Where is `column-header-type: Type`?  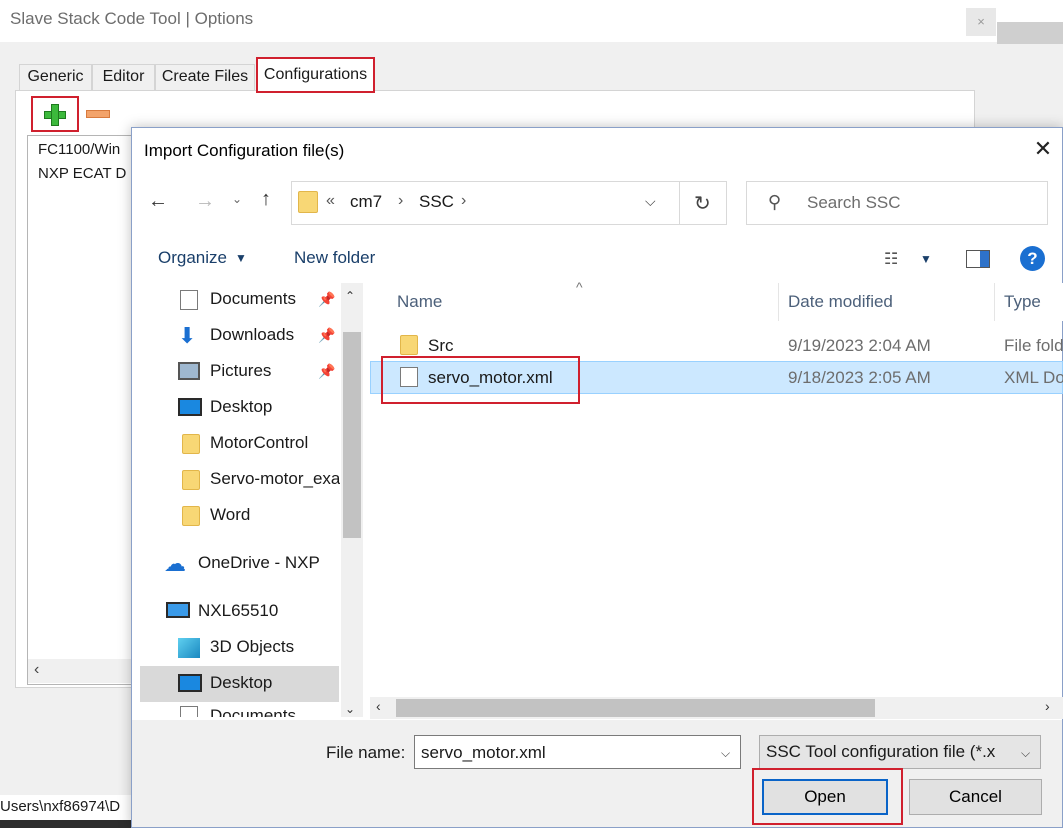 column-header-type: Type is located at coordinates (1022, 302).